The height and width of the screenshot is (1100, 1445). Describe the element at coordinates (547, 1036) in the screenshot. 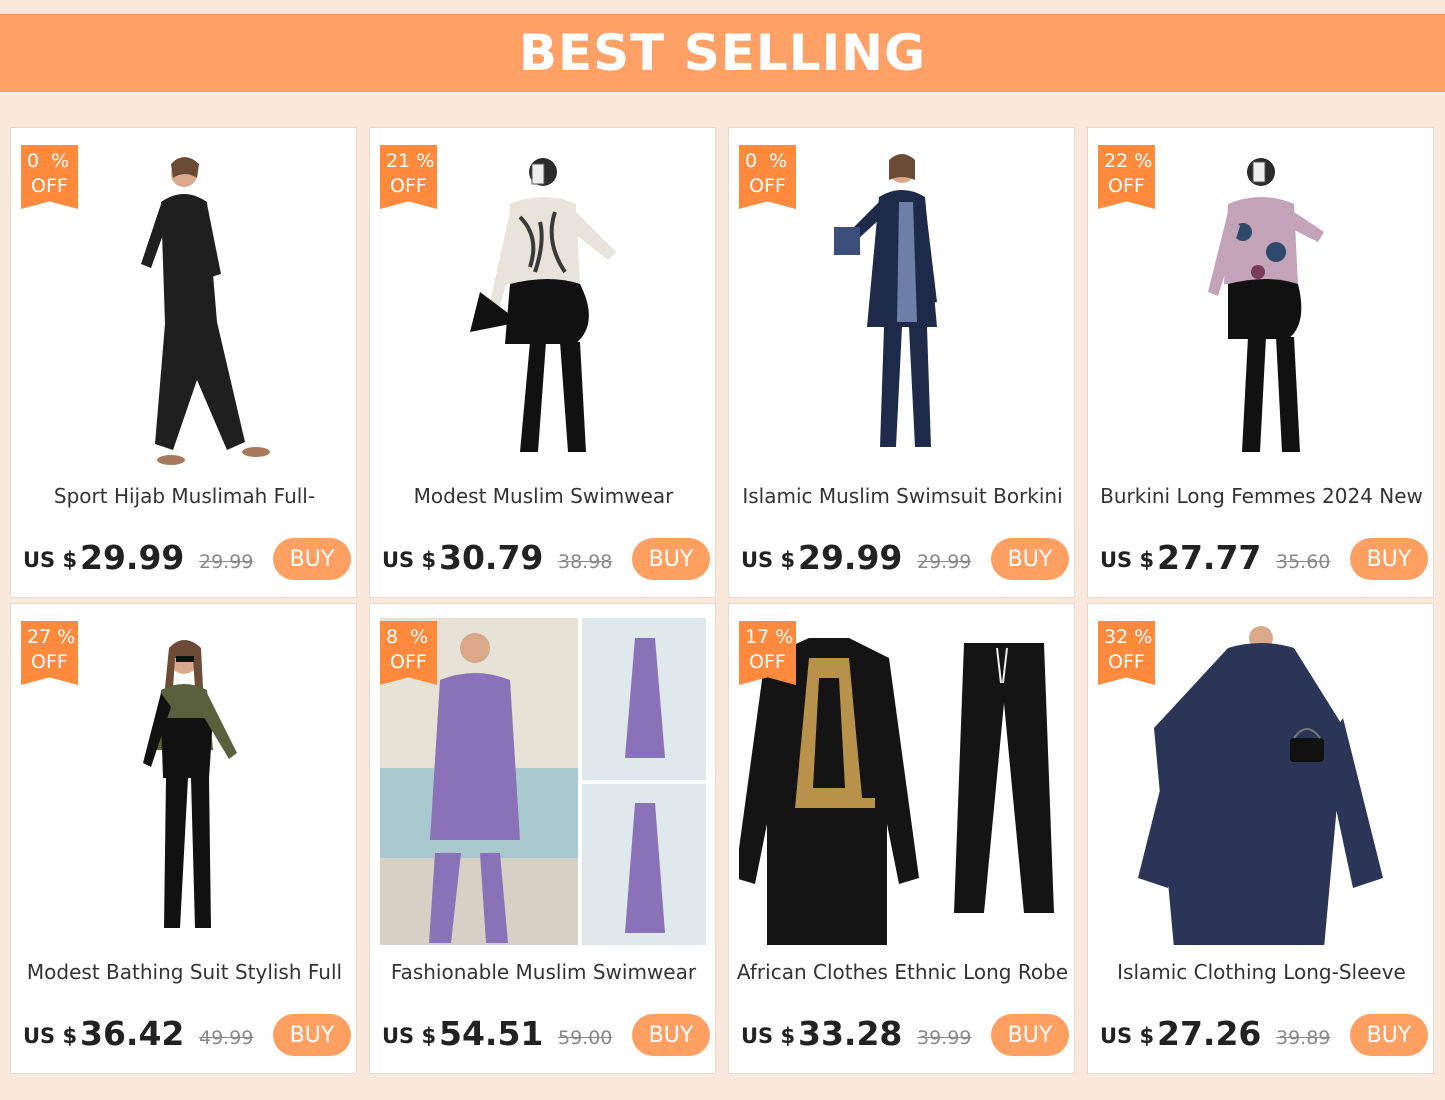

I see `price-row: US $ 54.51 59.00 BUY` at that location.